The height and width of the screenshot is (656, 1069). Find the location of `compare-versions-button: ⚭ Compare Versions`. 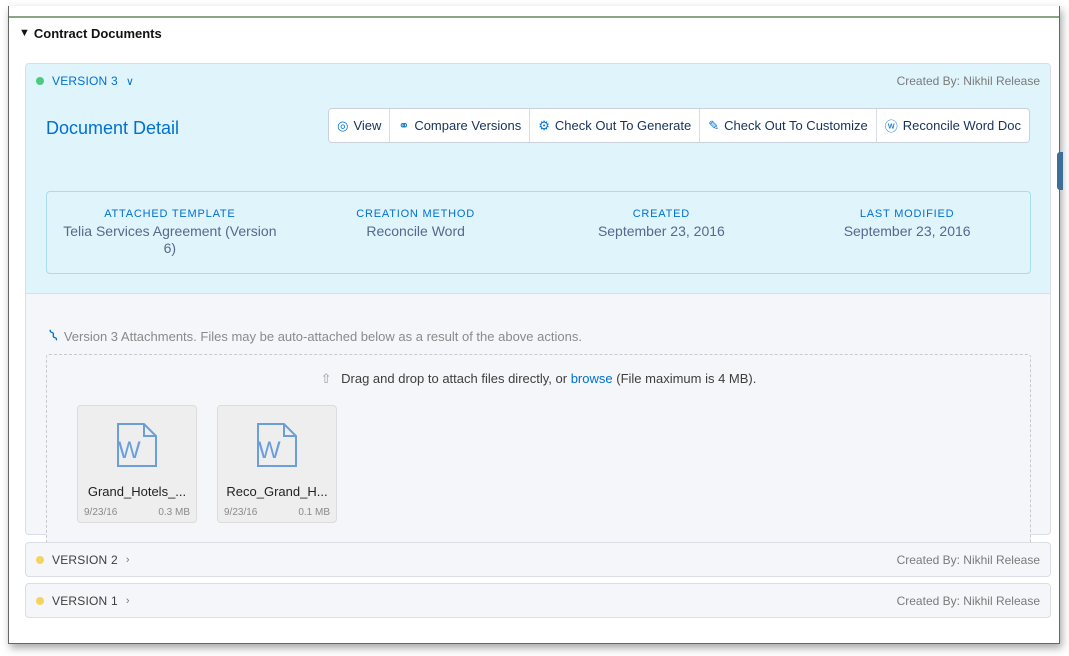

compare-versions-button: ⚭ Compare Versions is located at coordinates (459, 125).